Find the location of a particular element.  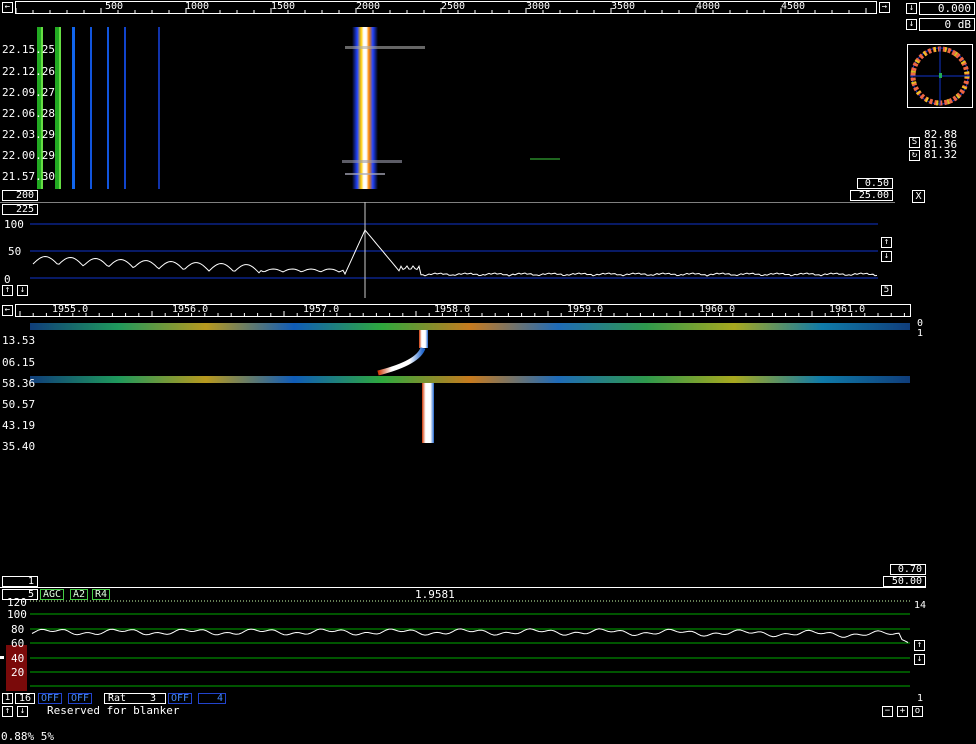

right-value-1: 0.000 is located at coordinates (947, 8).